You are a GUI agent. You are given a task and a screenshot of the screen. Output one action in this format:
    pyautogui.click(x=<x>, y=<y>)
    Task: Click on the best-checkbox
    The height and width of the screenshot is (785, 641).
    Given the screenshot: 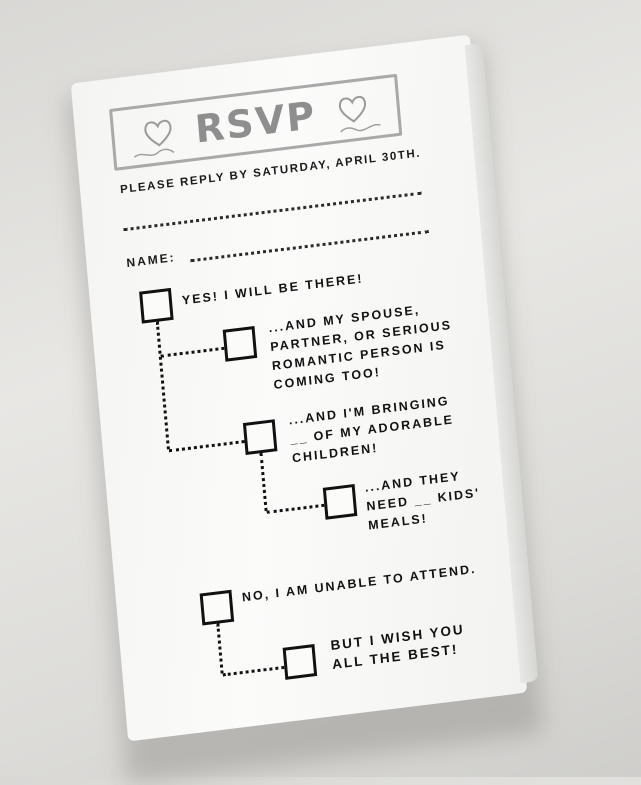 What is the action you would take?
    pyautogui.click(x=300, y=662)
    